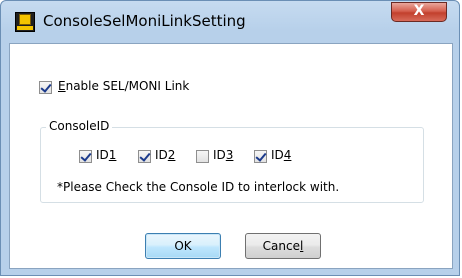  Describe the element at coordinates (183, 246) in the screenshot. I see `ok-button: OK` at that location.